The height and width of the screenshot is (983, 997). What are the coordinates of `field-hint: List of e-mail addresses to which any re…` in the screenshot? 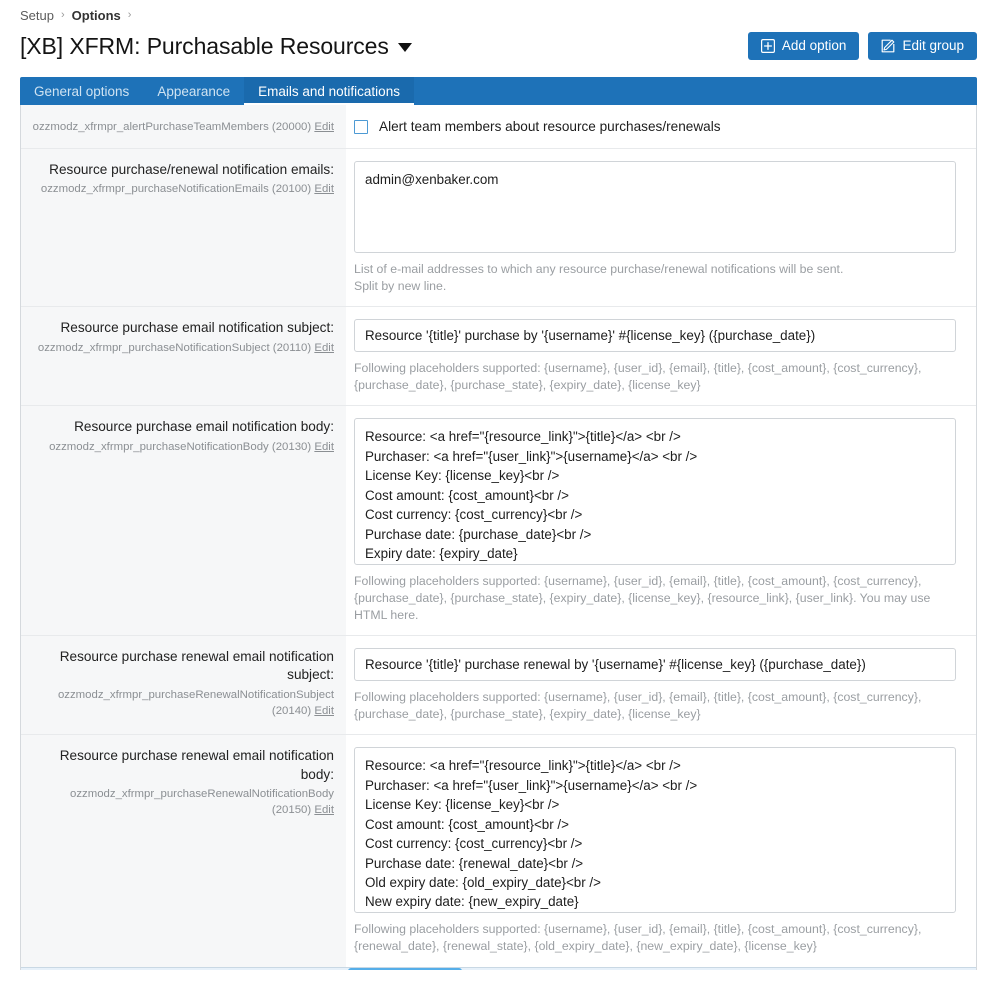 It's located at (599, 277).